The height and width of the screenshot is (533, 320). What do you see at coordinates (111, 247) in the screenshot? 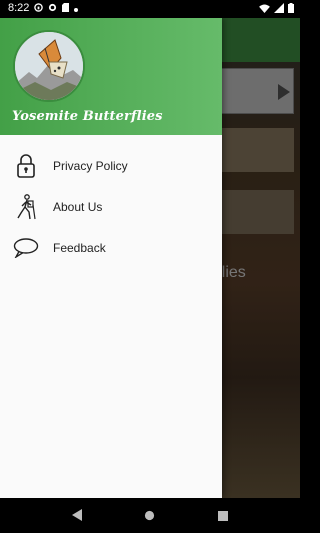
I see `menu-item-feedback: Feedback` at bounding box center [111, 247].